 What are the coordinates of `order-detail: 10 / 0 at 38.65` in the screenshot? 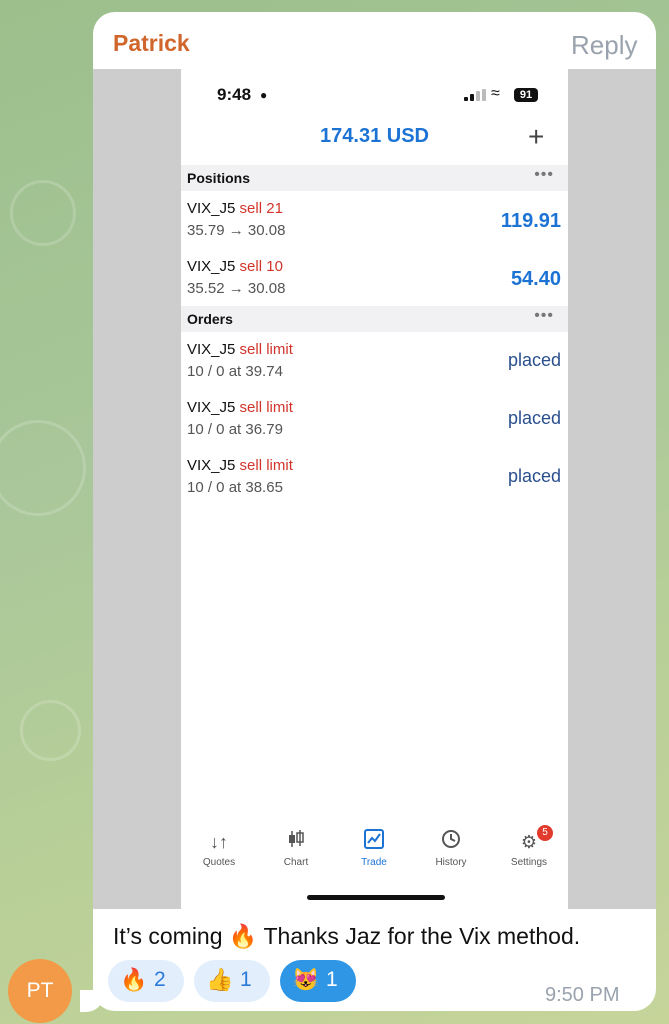 It's located at (235, 487).